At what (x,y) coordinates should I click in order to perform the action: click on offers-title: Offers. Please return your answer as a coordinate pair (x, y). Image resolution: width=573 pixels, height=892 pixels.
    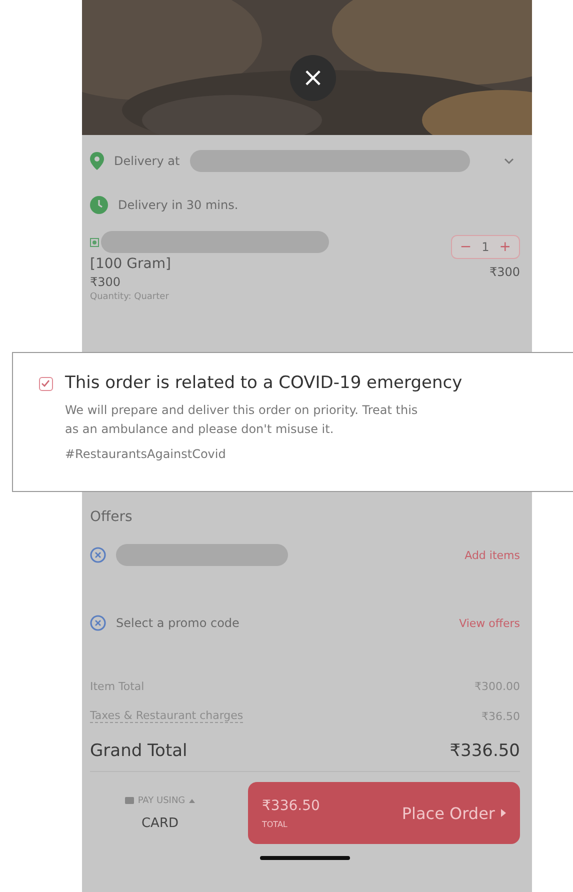
    Looking at the image, I should click on (112, 517).